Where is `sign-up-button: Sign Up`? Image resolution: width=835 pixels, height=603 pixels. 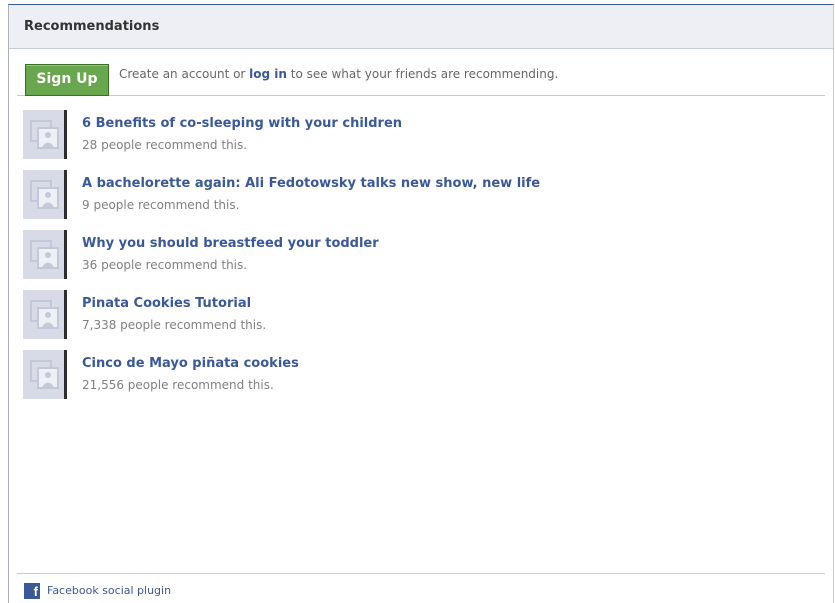
sign-up-button: Sign Up is located at coordinates (67, 80).